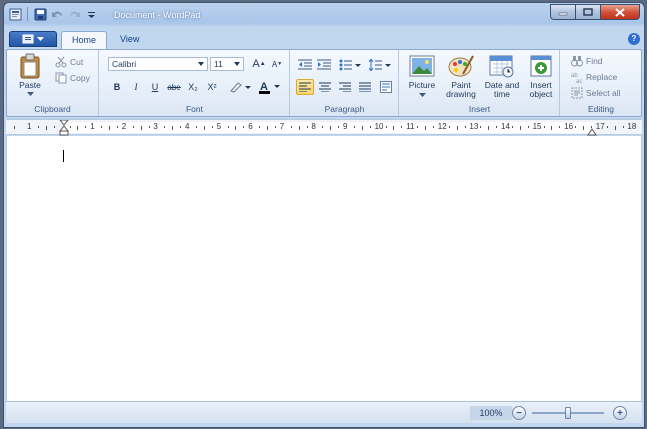  I want to click on highlight-color-button, so click(240, 87).